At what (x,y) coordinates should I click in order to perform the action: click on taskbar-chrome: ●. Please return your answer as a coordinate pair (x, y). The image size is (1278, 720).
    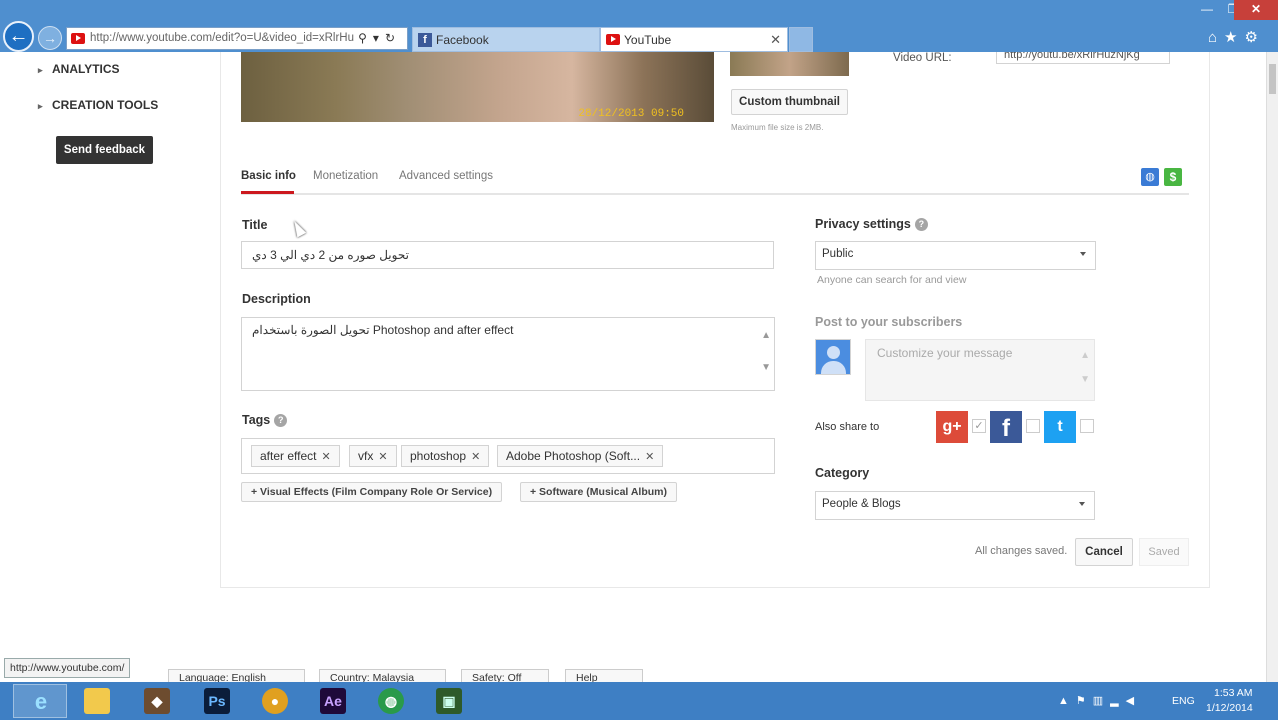
    Looking at the image, I should click on (275, 701).